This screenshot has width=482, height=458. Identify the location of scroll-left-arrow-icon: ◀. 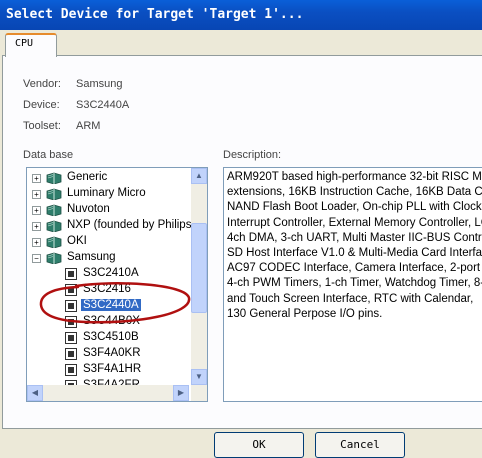
(35, 393).